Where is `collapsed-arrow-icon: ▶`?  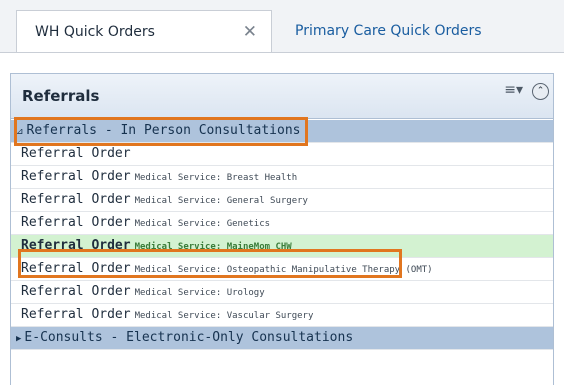 collapsed-arrow-icon: ▶ is located at coordinates (18, 339).